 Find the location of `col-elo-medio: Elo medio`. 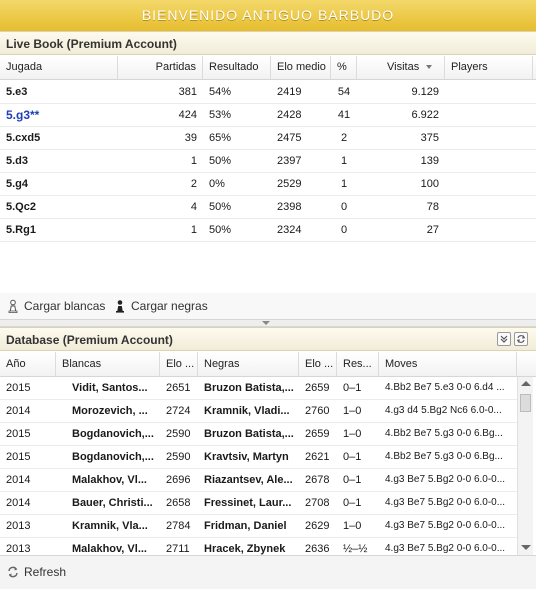

col-elo-medio: Elo medio is located at coordinates (301, 67).